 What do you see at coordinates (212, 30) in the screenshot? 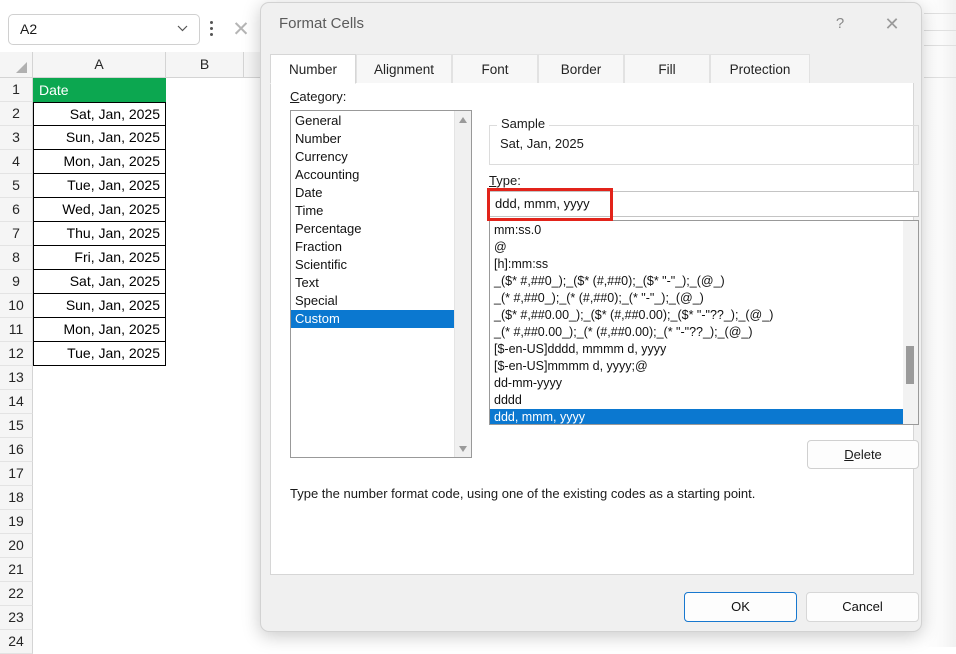
I see `more-options-icon` at bounding box center [212, 30].